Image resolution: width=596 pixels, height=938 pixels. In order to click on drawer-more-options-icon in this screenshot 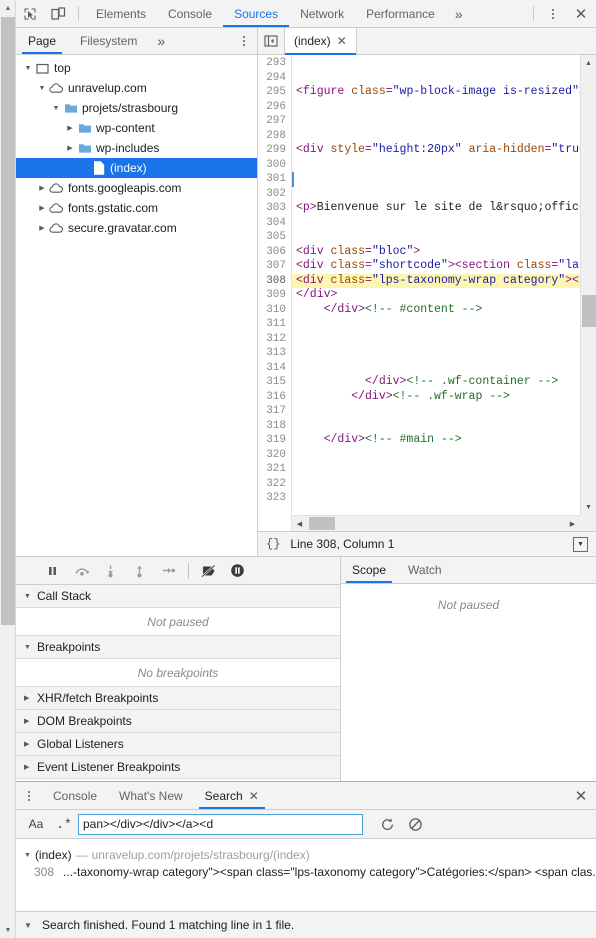, I will do `click(29, 795)`.